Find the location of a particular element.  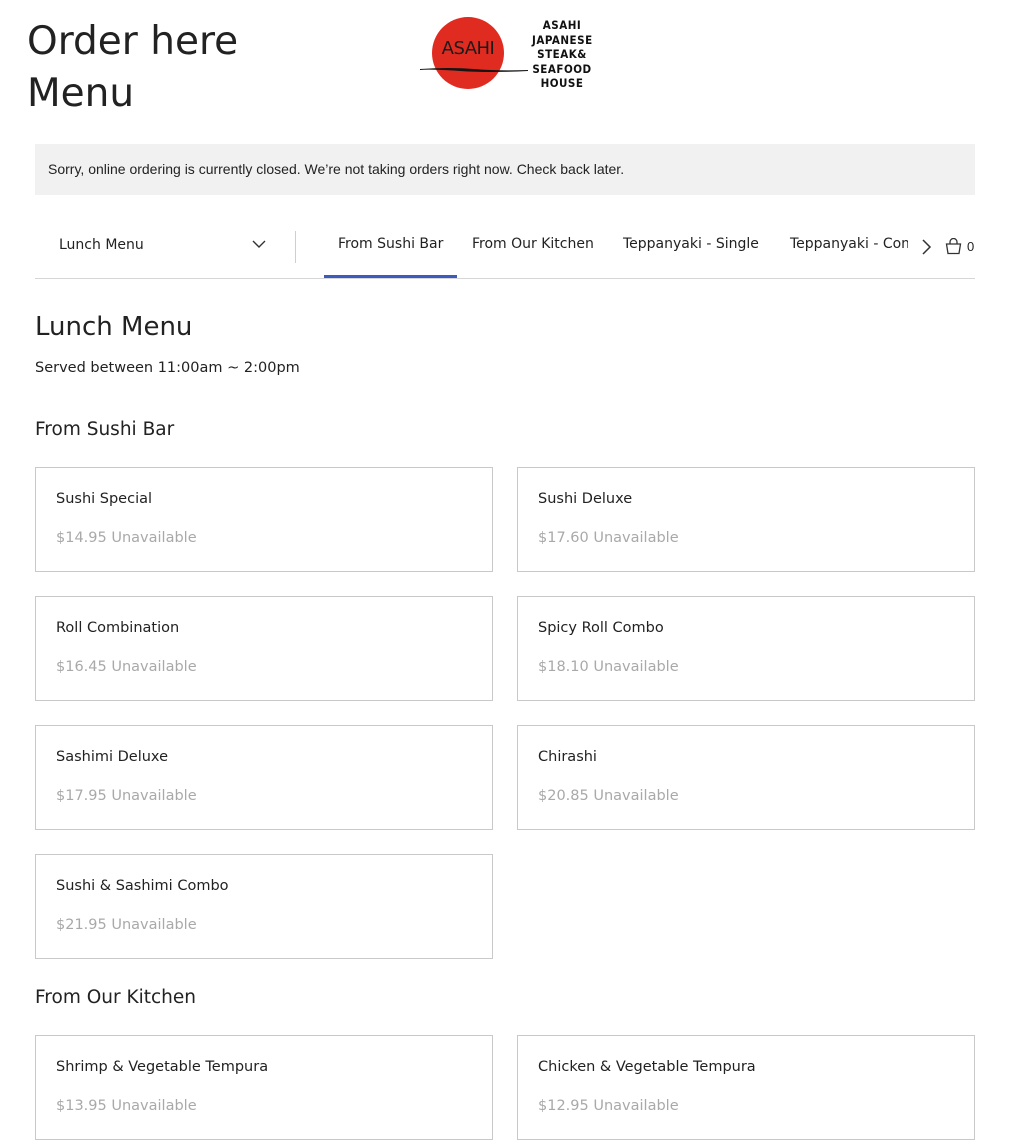

menu-item-price: $14.95 is located at coordinates (81, 538).